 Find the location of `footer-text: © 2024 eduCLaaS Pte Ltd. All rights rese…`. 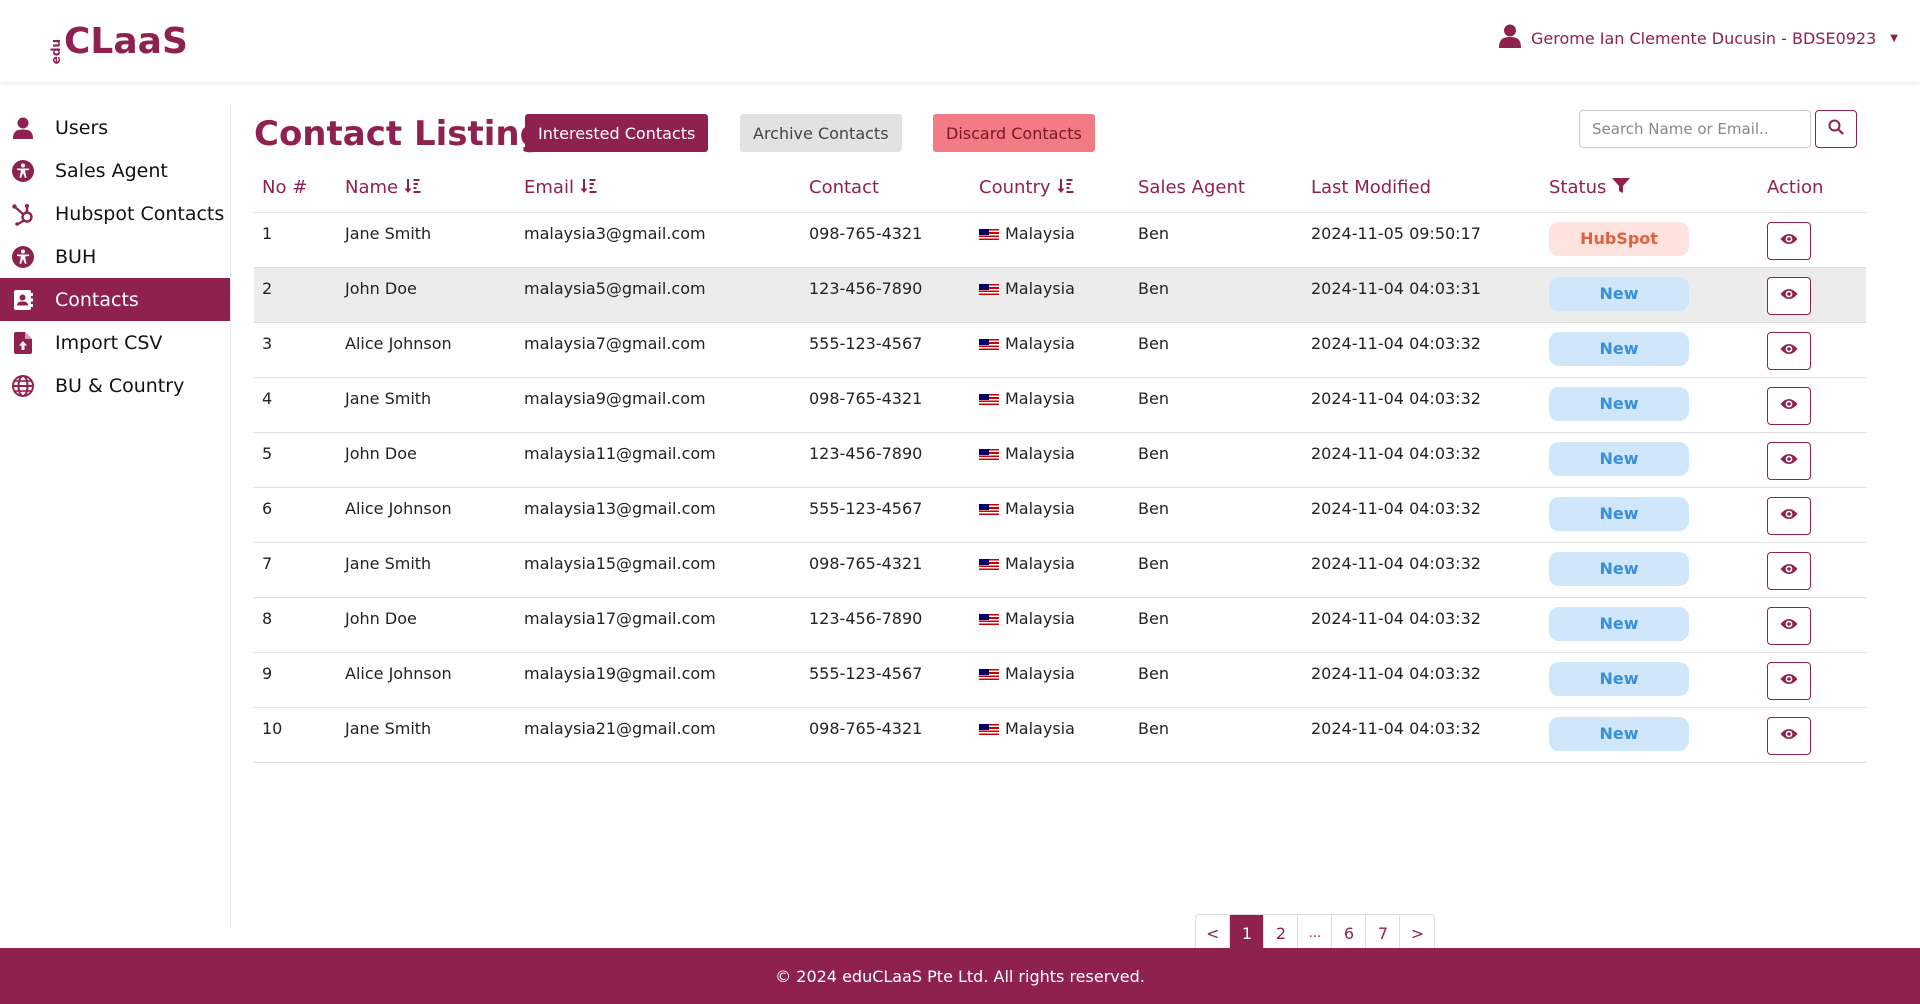

footer-text: © 2024 eduCLaaS Pte Ltd. All rights rese… is located at coordinates (960, 976).